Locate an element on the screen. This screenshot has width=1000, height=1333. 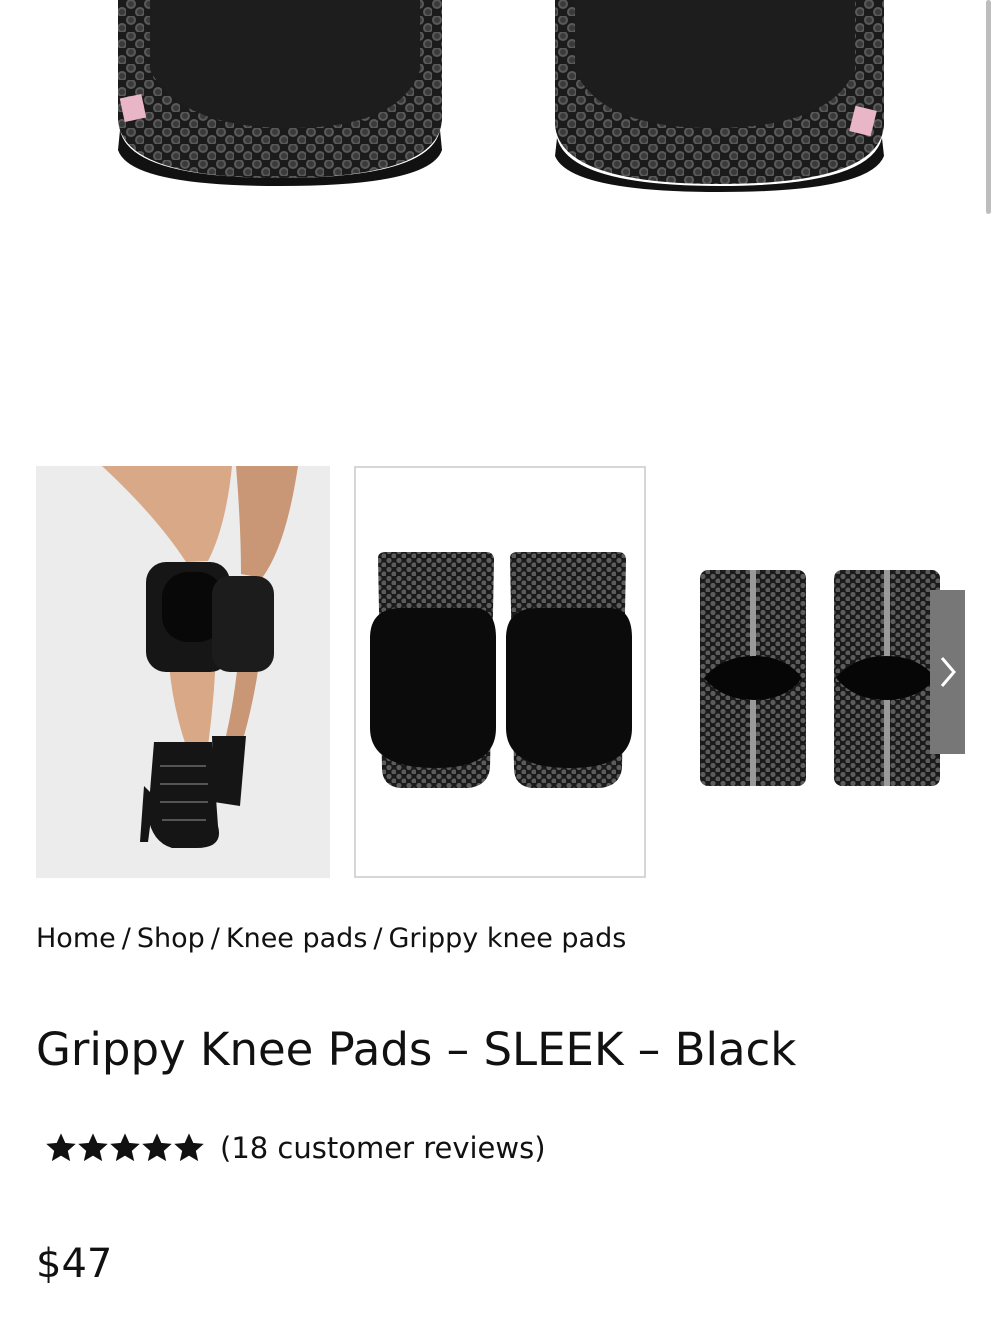
thumbnail-back is located at coordinates (818, 672).